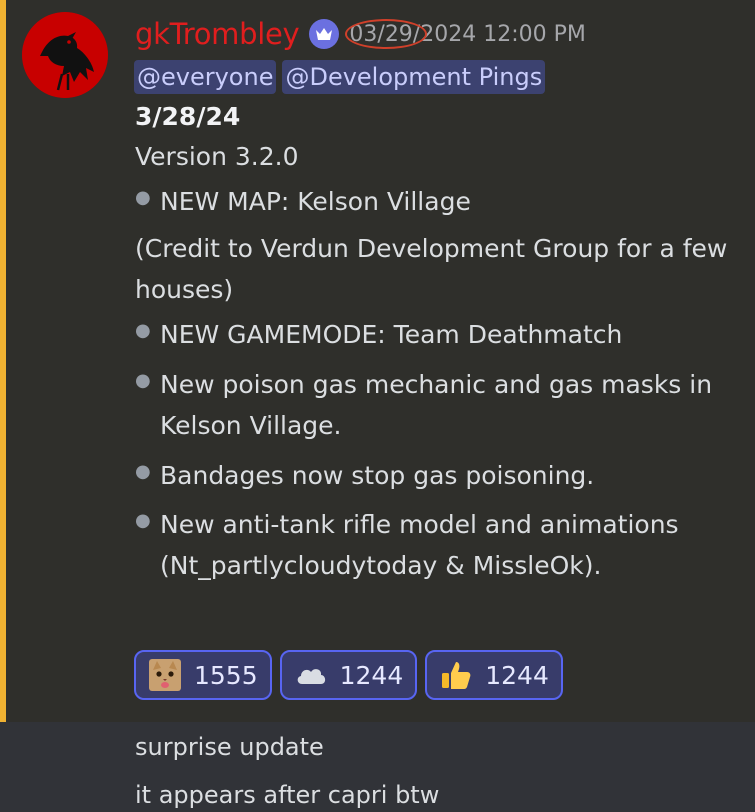  Describe the element at coordinates (226, 675) in the screenshot. I see `reaction-count: 1555` at that location.